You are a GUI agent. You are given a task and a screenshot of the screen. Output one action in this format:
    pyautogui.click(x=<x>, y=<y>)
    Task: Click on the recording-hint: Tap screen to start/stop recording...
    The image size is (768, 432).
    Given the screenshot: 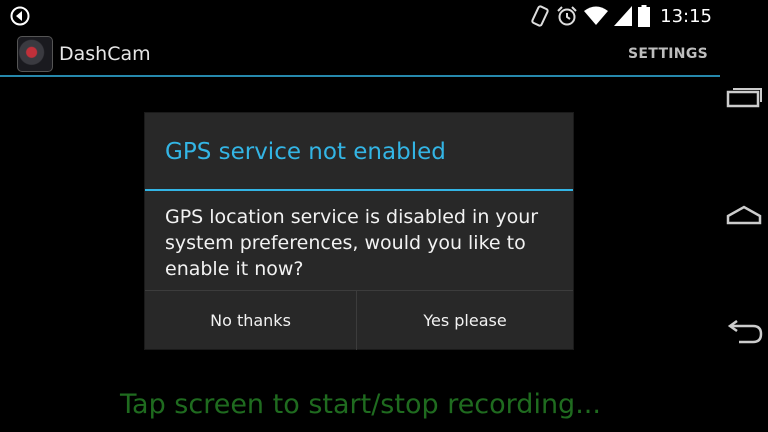 What is the action you would take?
    pyautogui.click(x=360, y=404)
    